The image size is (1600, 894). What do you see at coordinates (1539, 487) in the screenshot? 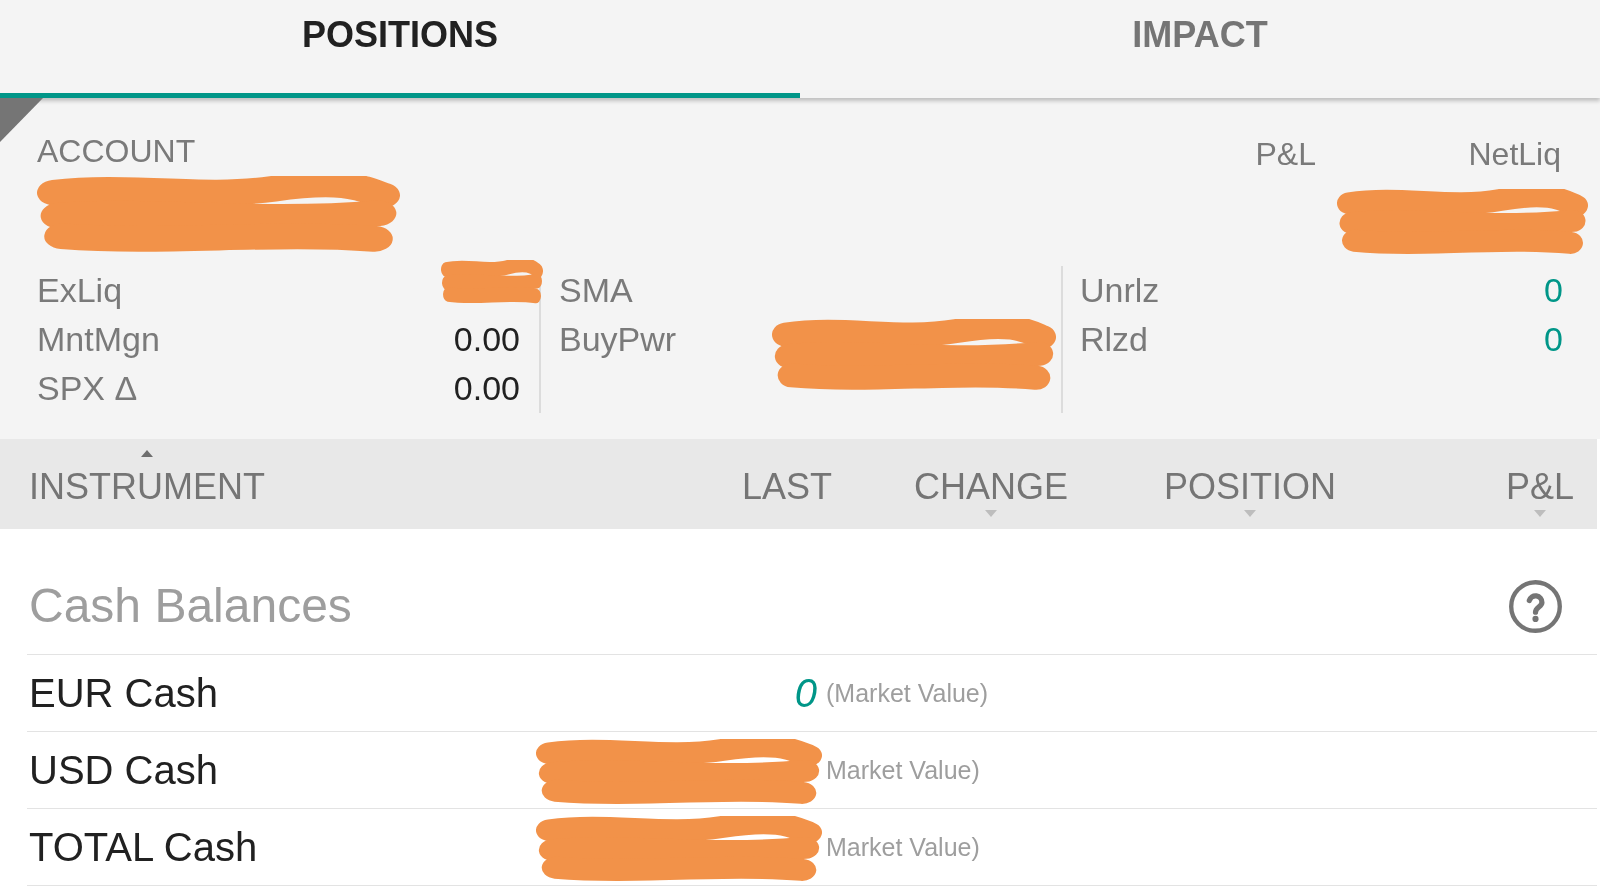
I see `column-header: P&L` at bounding box center [1539, 487].